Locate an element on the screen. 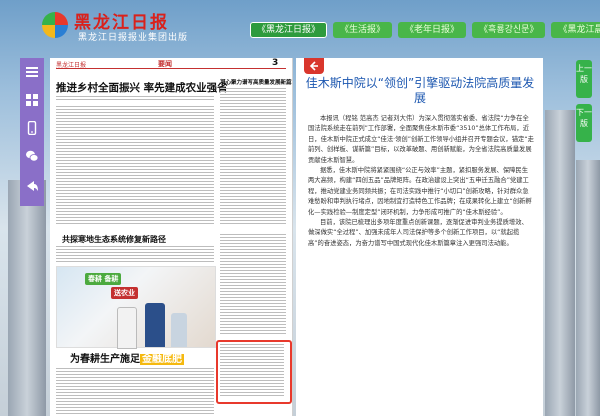 The image size is (600, 416). headline-spring-plowing: 为春耕生产施足 金融底肥 is located at coordinates (127, 357).